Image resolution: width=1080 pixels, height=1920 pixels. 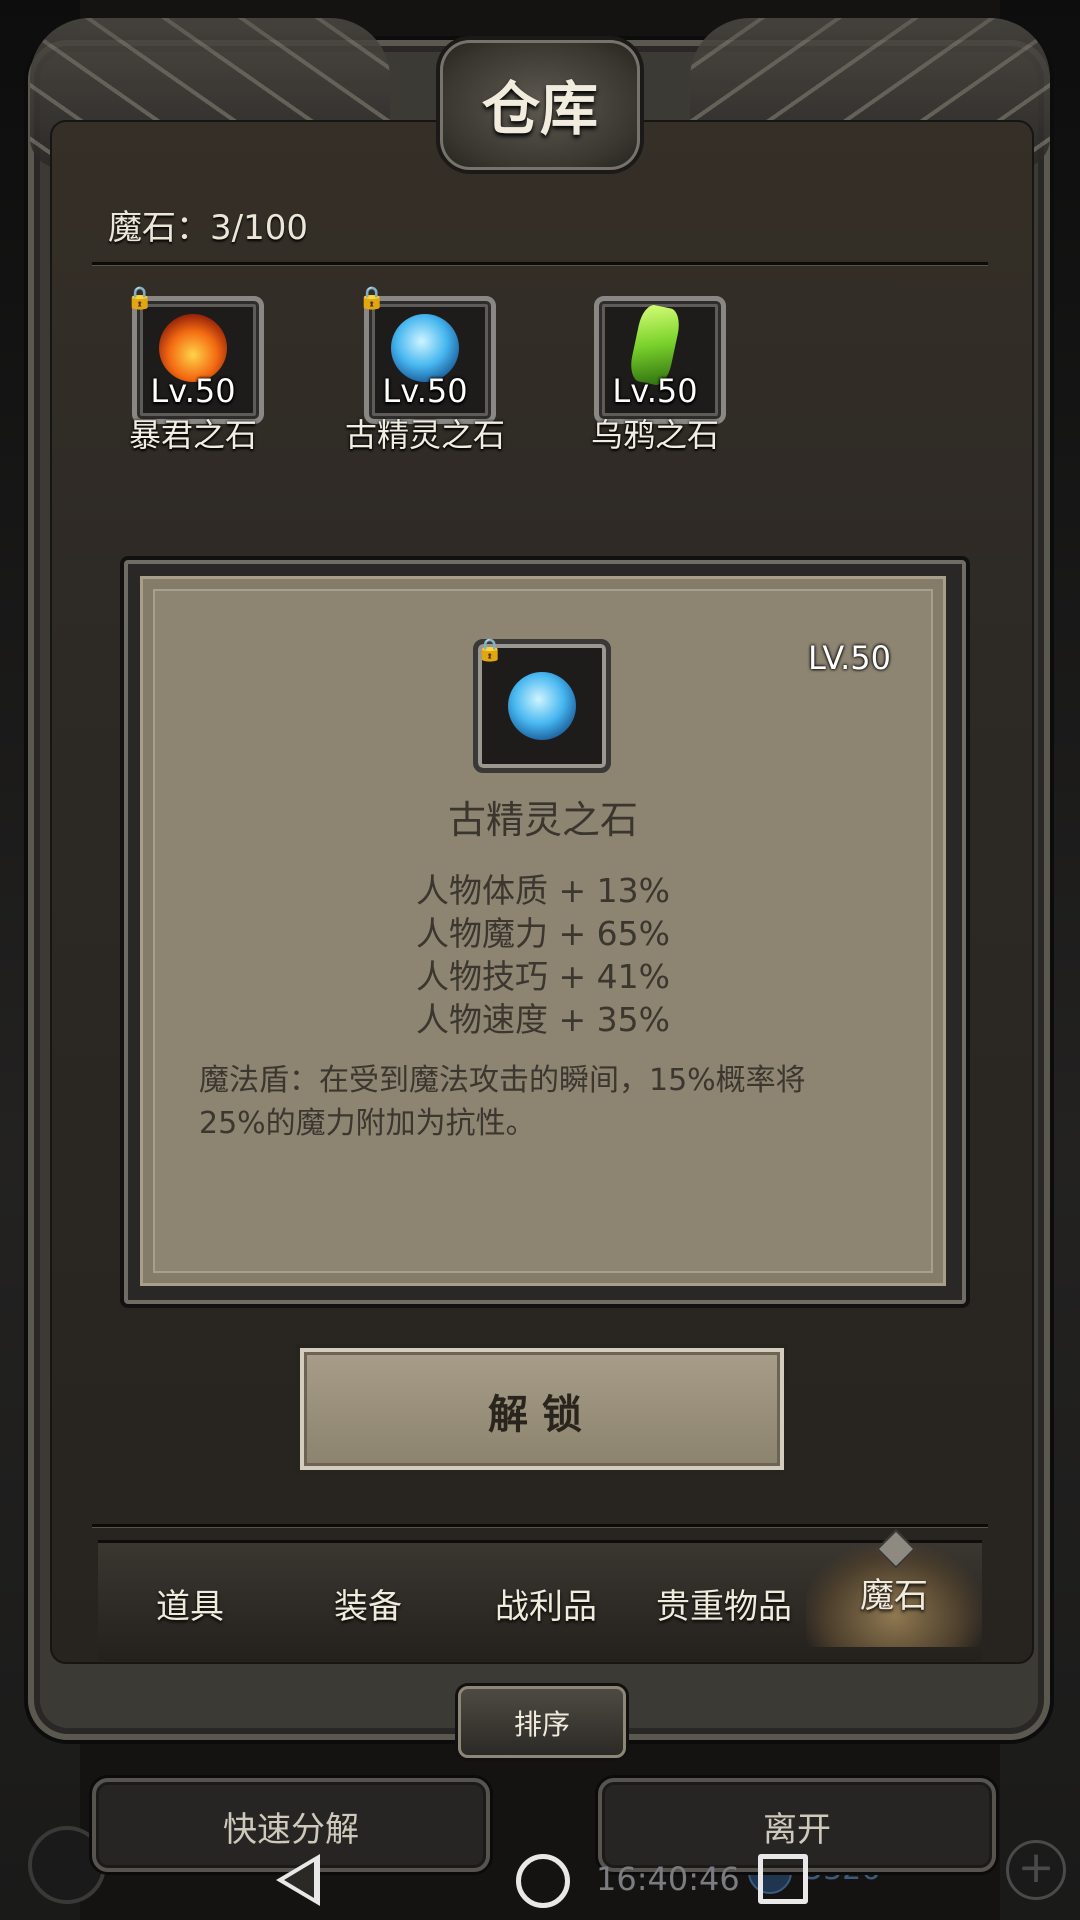 I want to click on blue-crystal-icon, so click(x=542, y=706).